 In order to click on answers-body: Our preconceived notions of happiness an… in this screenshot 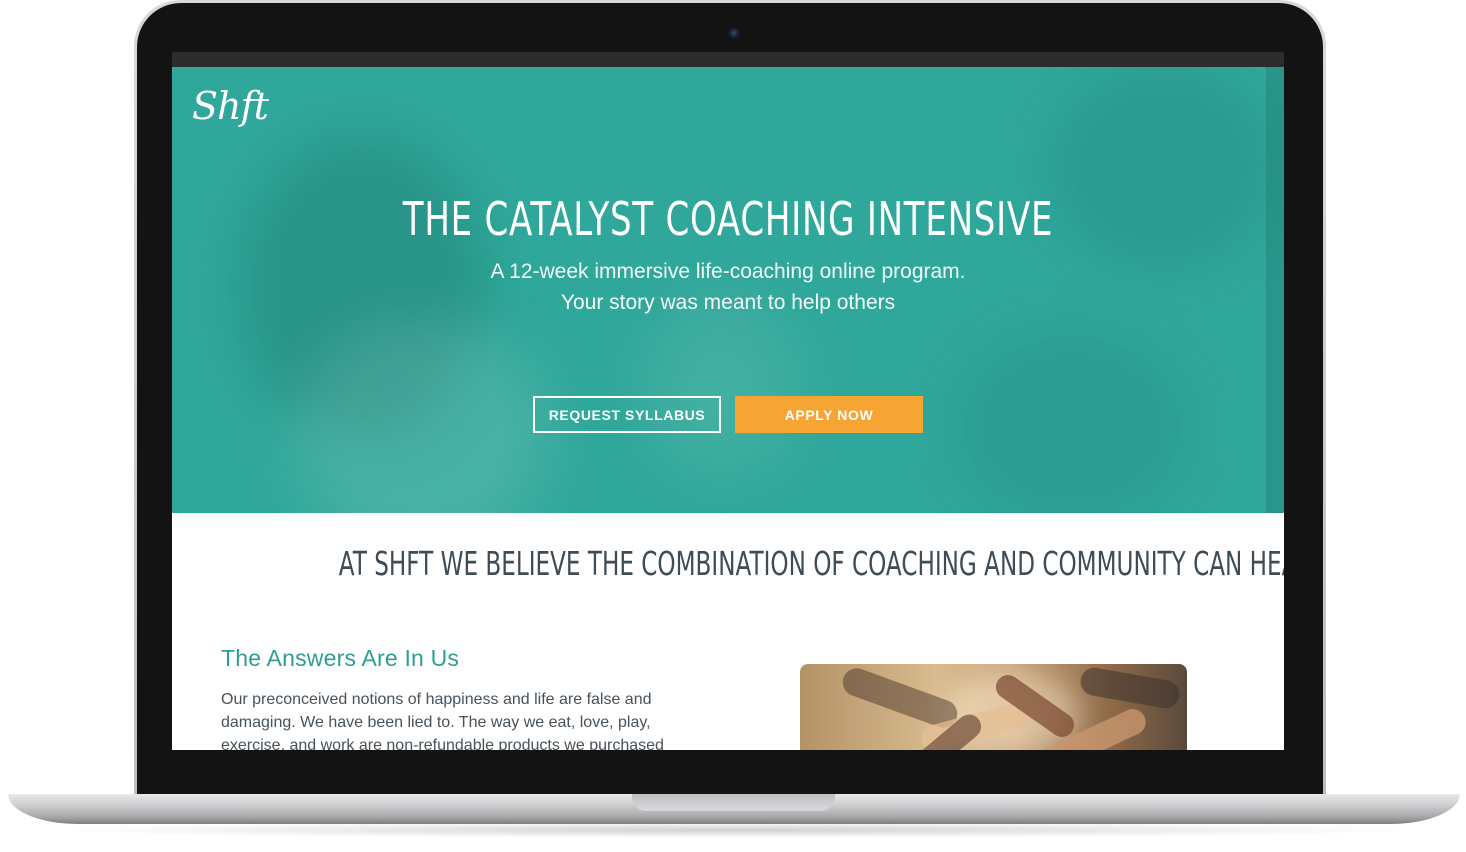, I will do `click(471, 719)`.